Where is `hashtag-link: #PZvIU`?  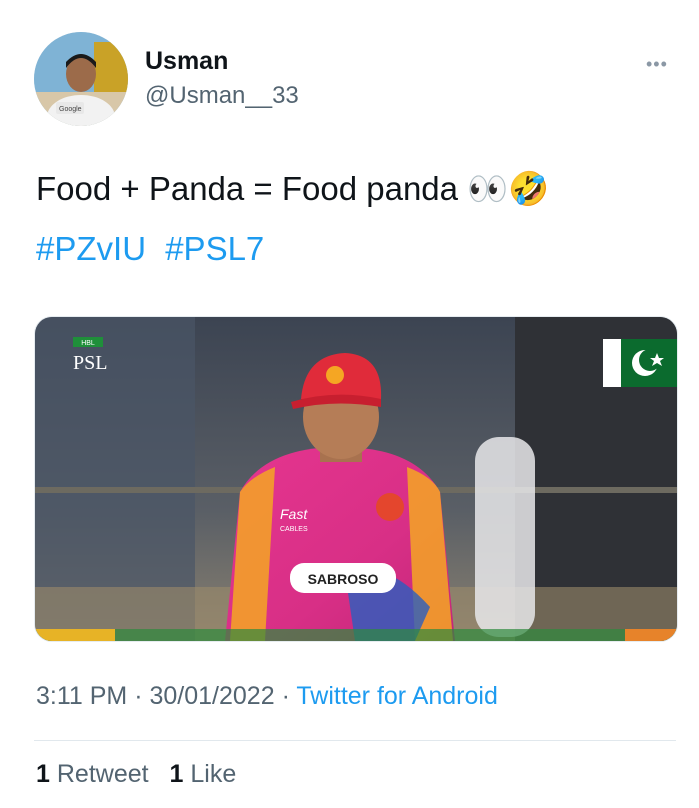 hashtag-link: #PZvIU is located at coordinates (91, 248).